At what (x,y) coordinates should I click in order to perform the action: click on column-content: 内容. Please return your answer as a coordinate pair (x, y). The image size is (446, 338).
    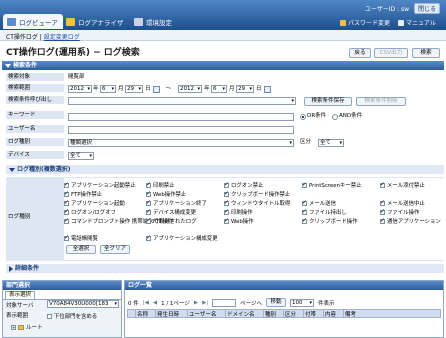
    Looking at the image, I should click on (334, 314).